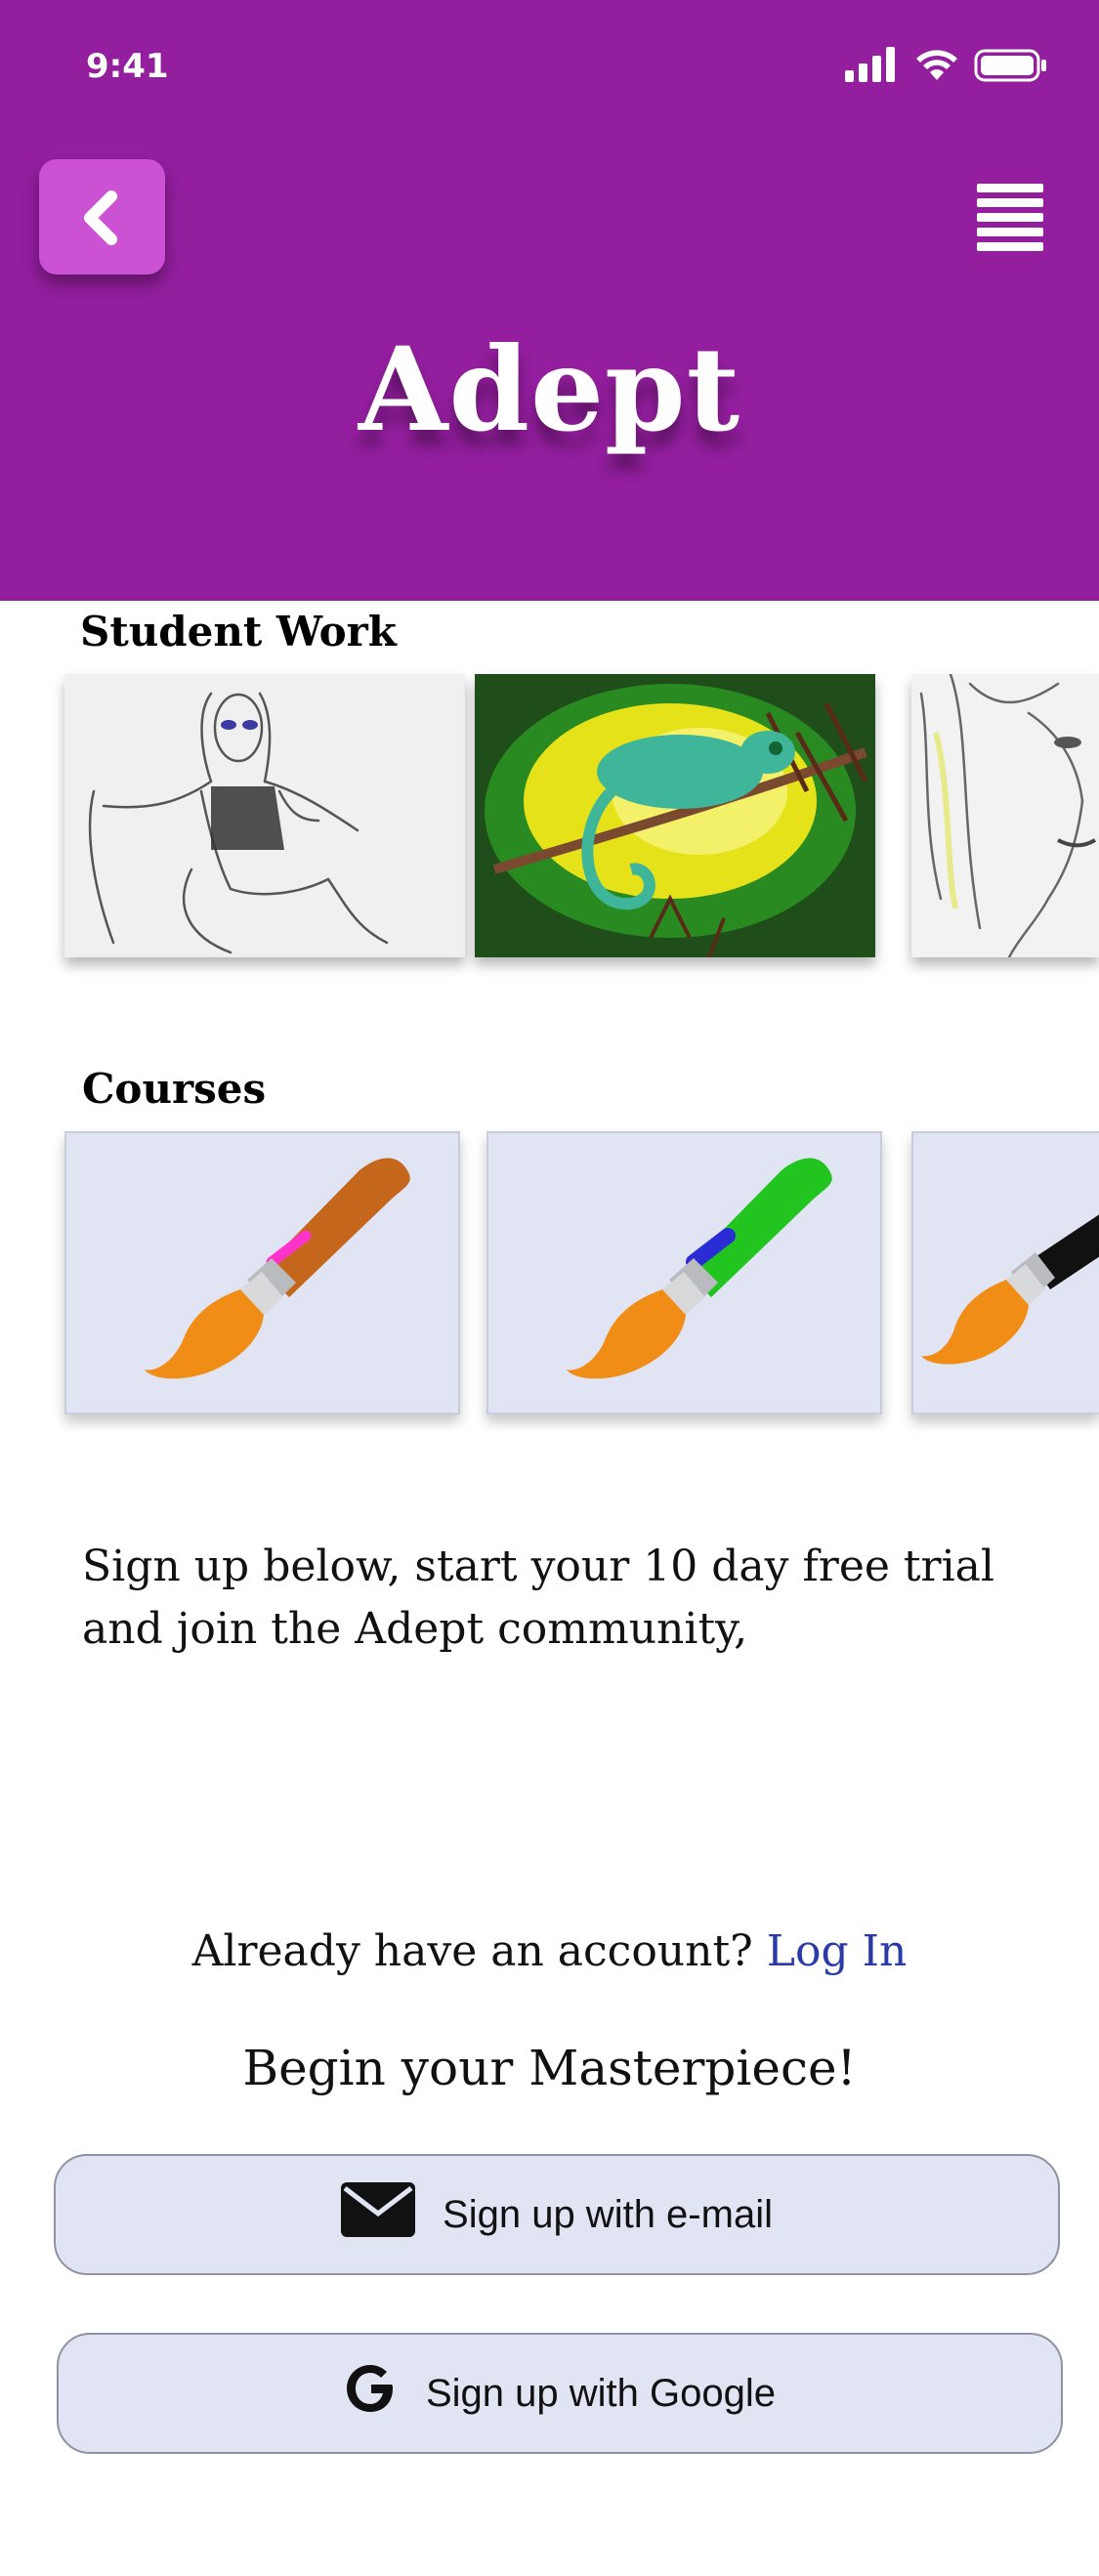 This screenshot has height=2576, width=1099. What do you see at coordinates (937, 66) in the screenshot?
I see `wifi-icon` at bounding box center [937, 66].